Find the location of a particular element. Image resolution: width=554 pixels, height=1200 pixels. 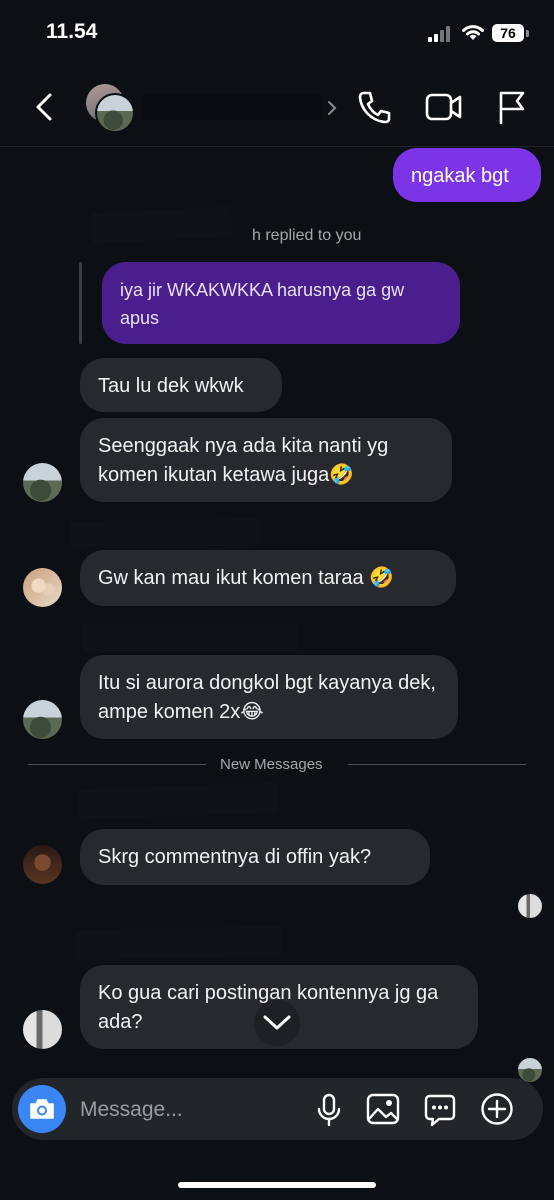

reply-sender-redacted is located at coordinates (162, 225).